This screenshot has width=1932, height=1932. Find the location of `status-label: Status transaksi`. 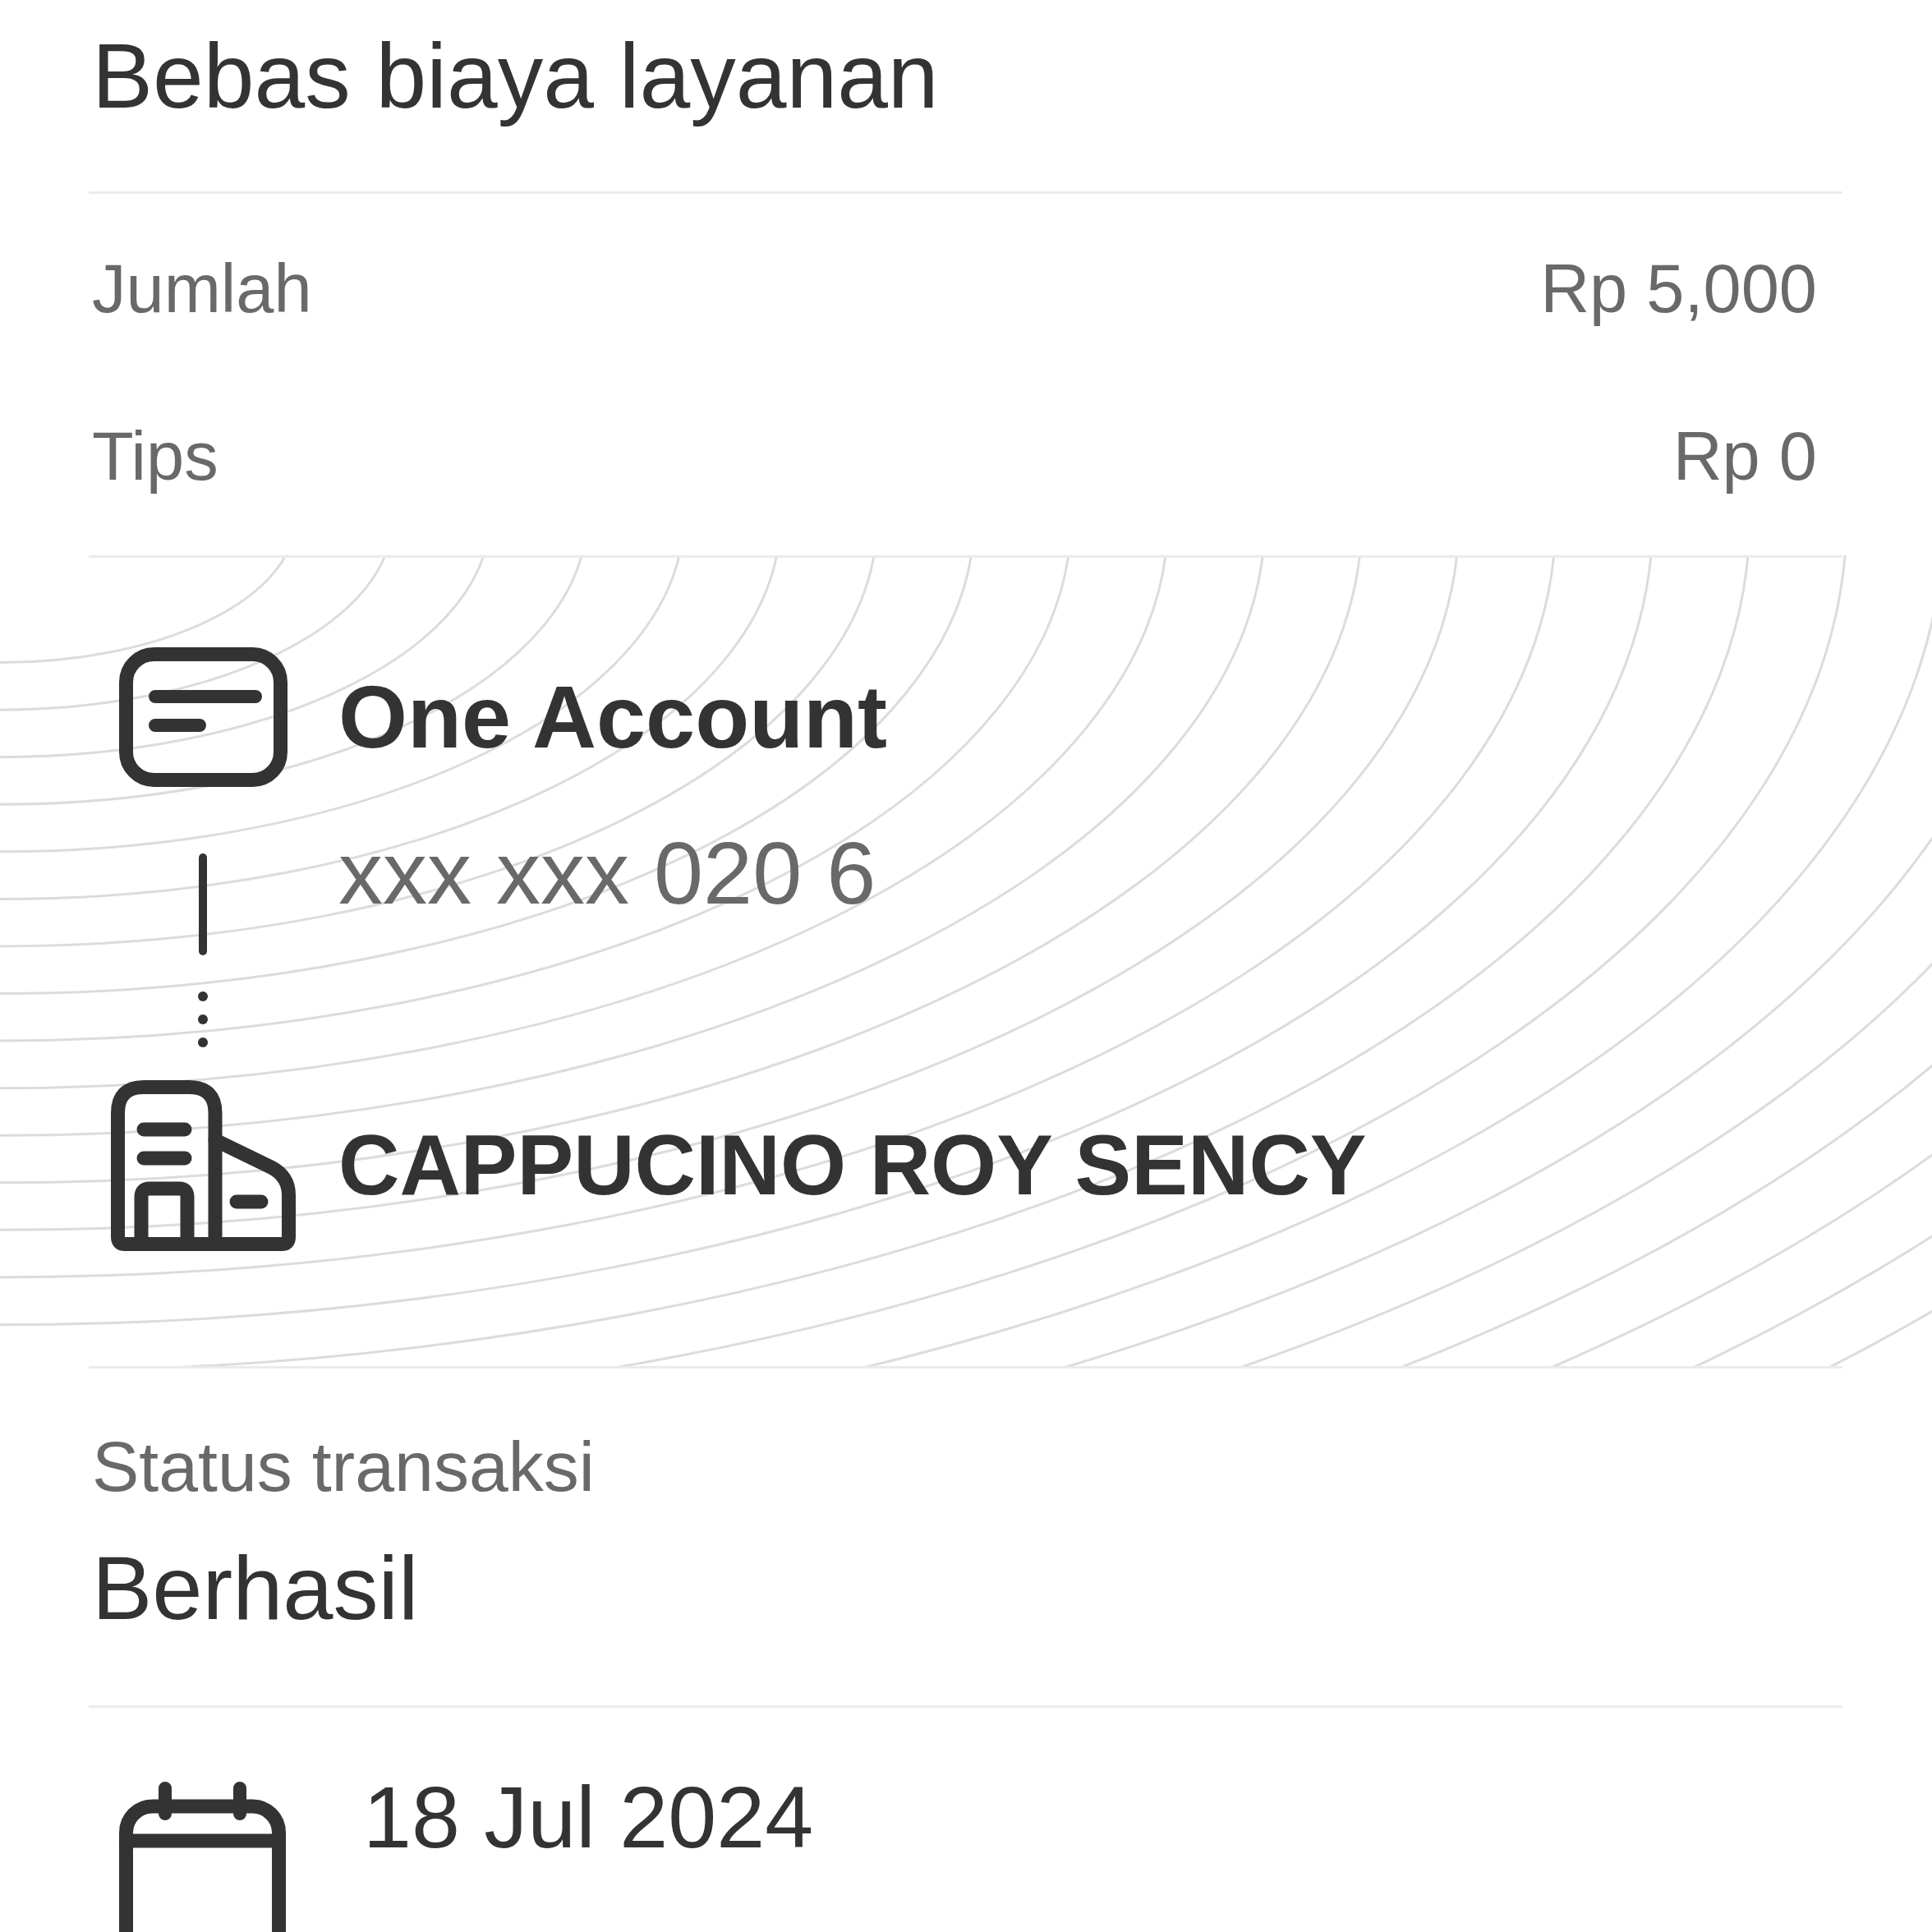

status-label: Status transaksi is located at coordinates (343, 1466).